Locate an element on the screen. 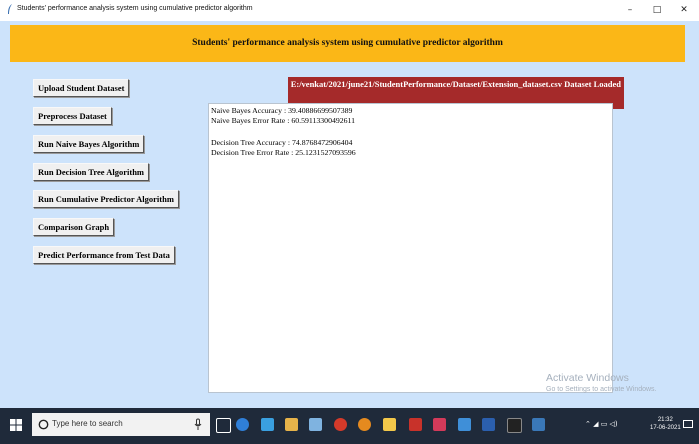 This screenshot has width=699, height=444. system-tray-icons: ⌃ ◢ ▭ ◁) is located at coordinates (601, 424).